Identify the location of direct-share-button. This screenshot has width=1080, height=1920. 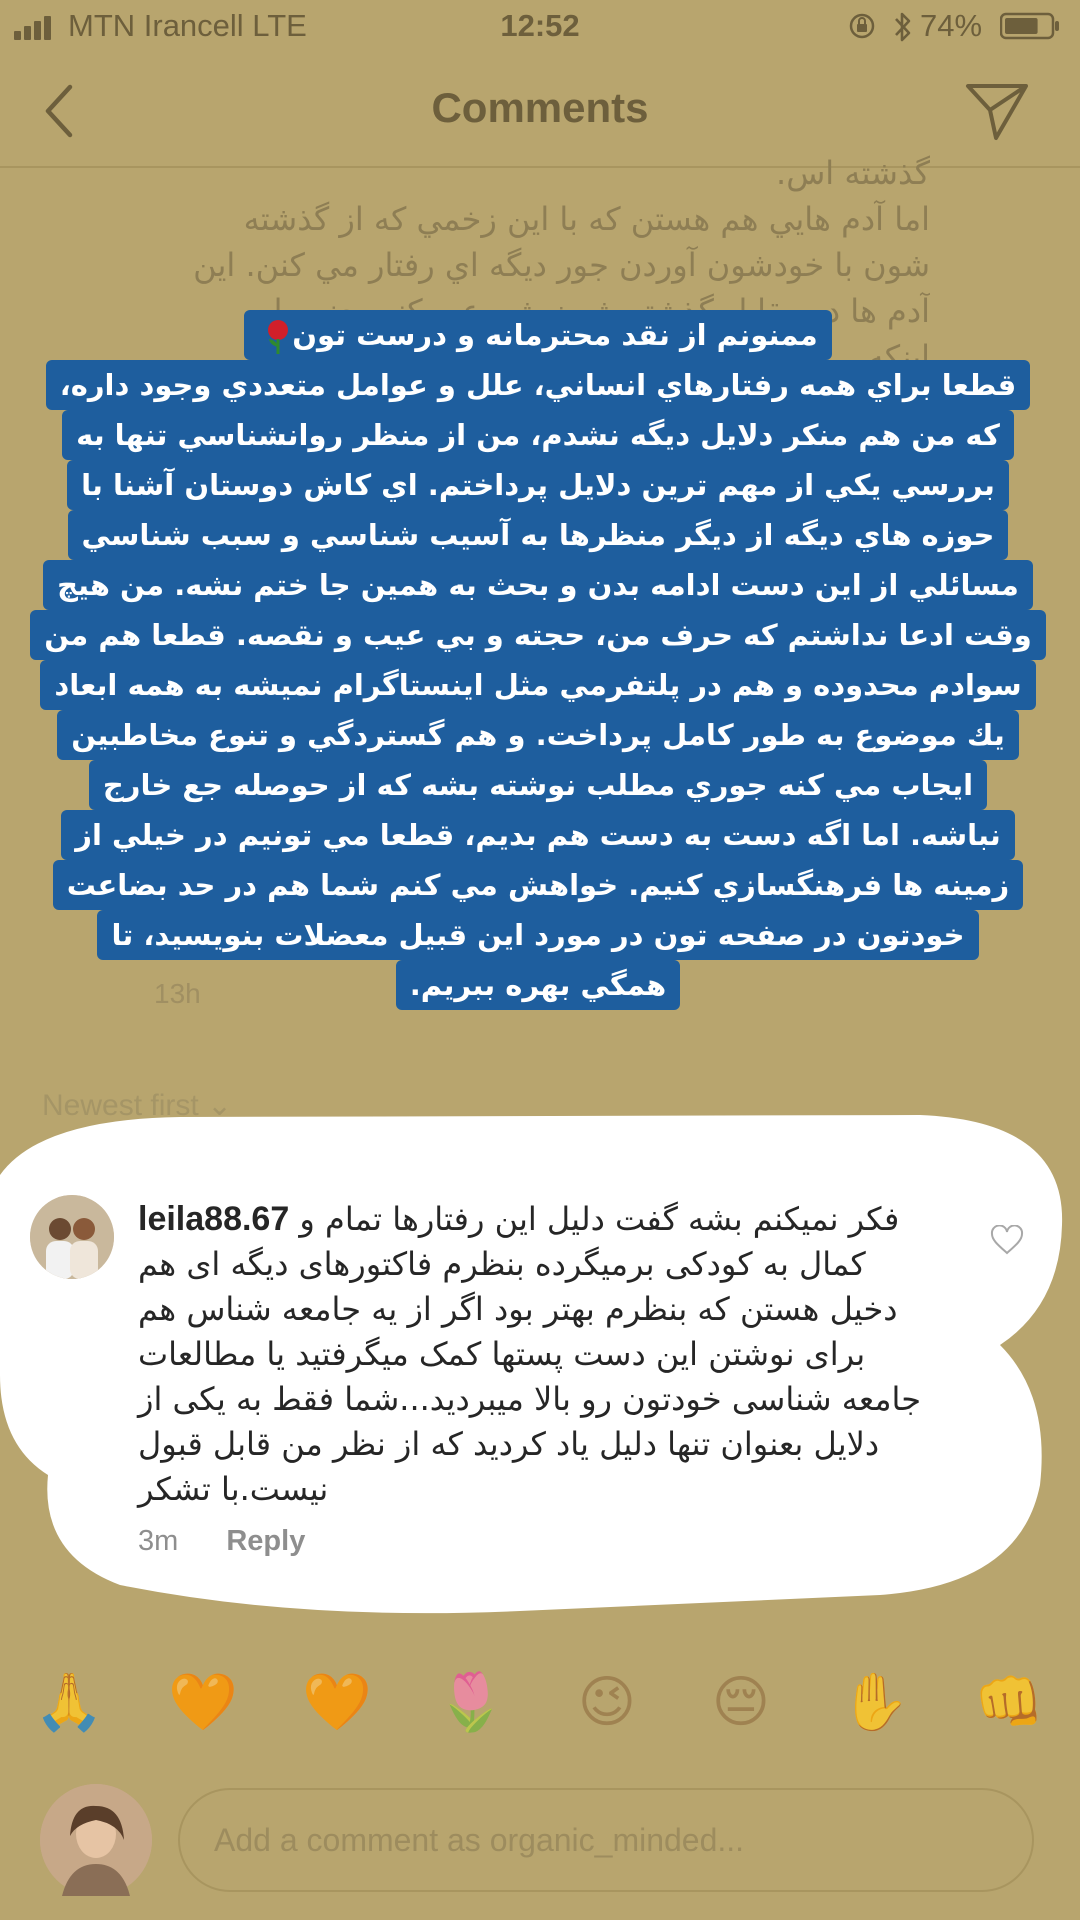
(997, 111).